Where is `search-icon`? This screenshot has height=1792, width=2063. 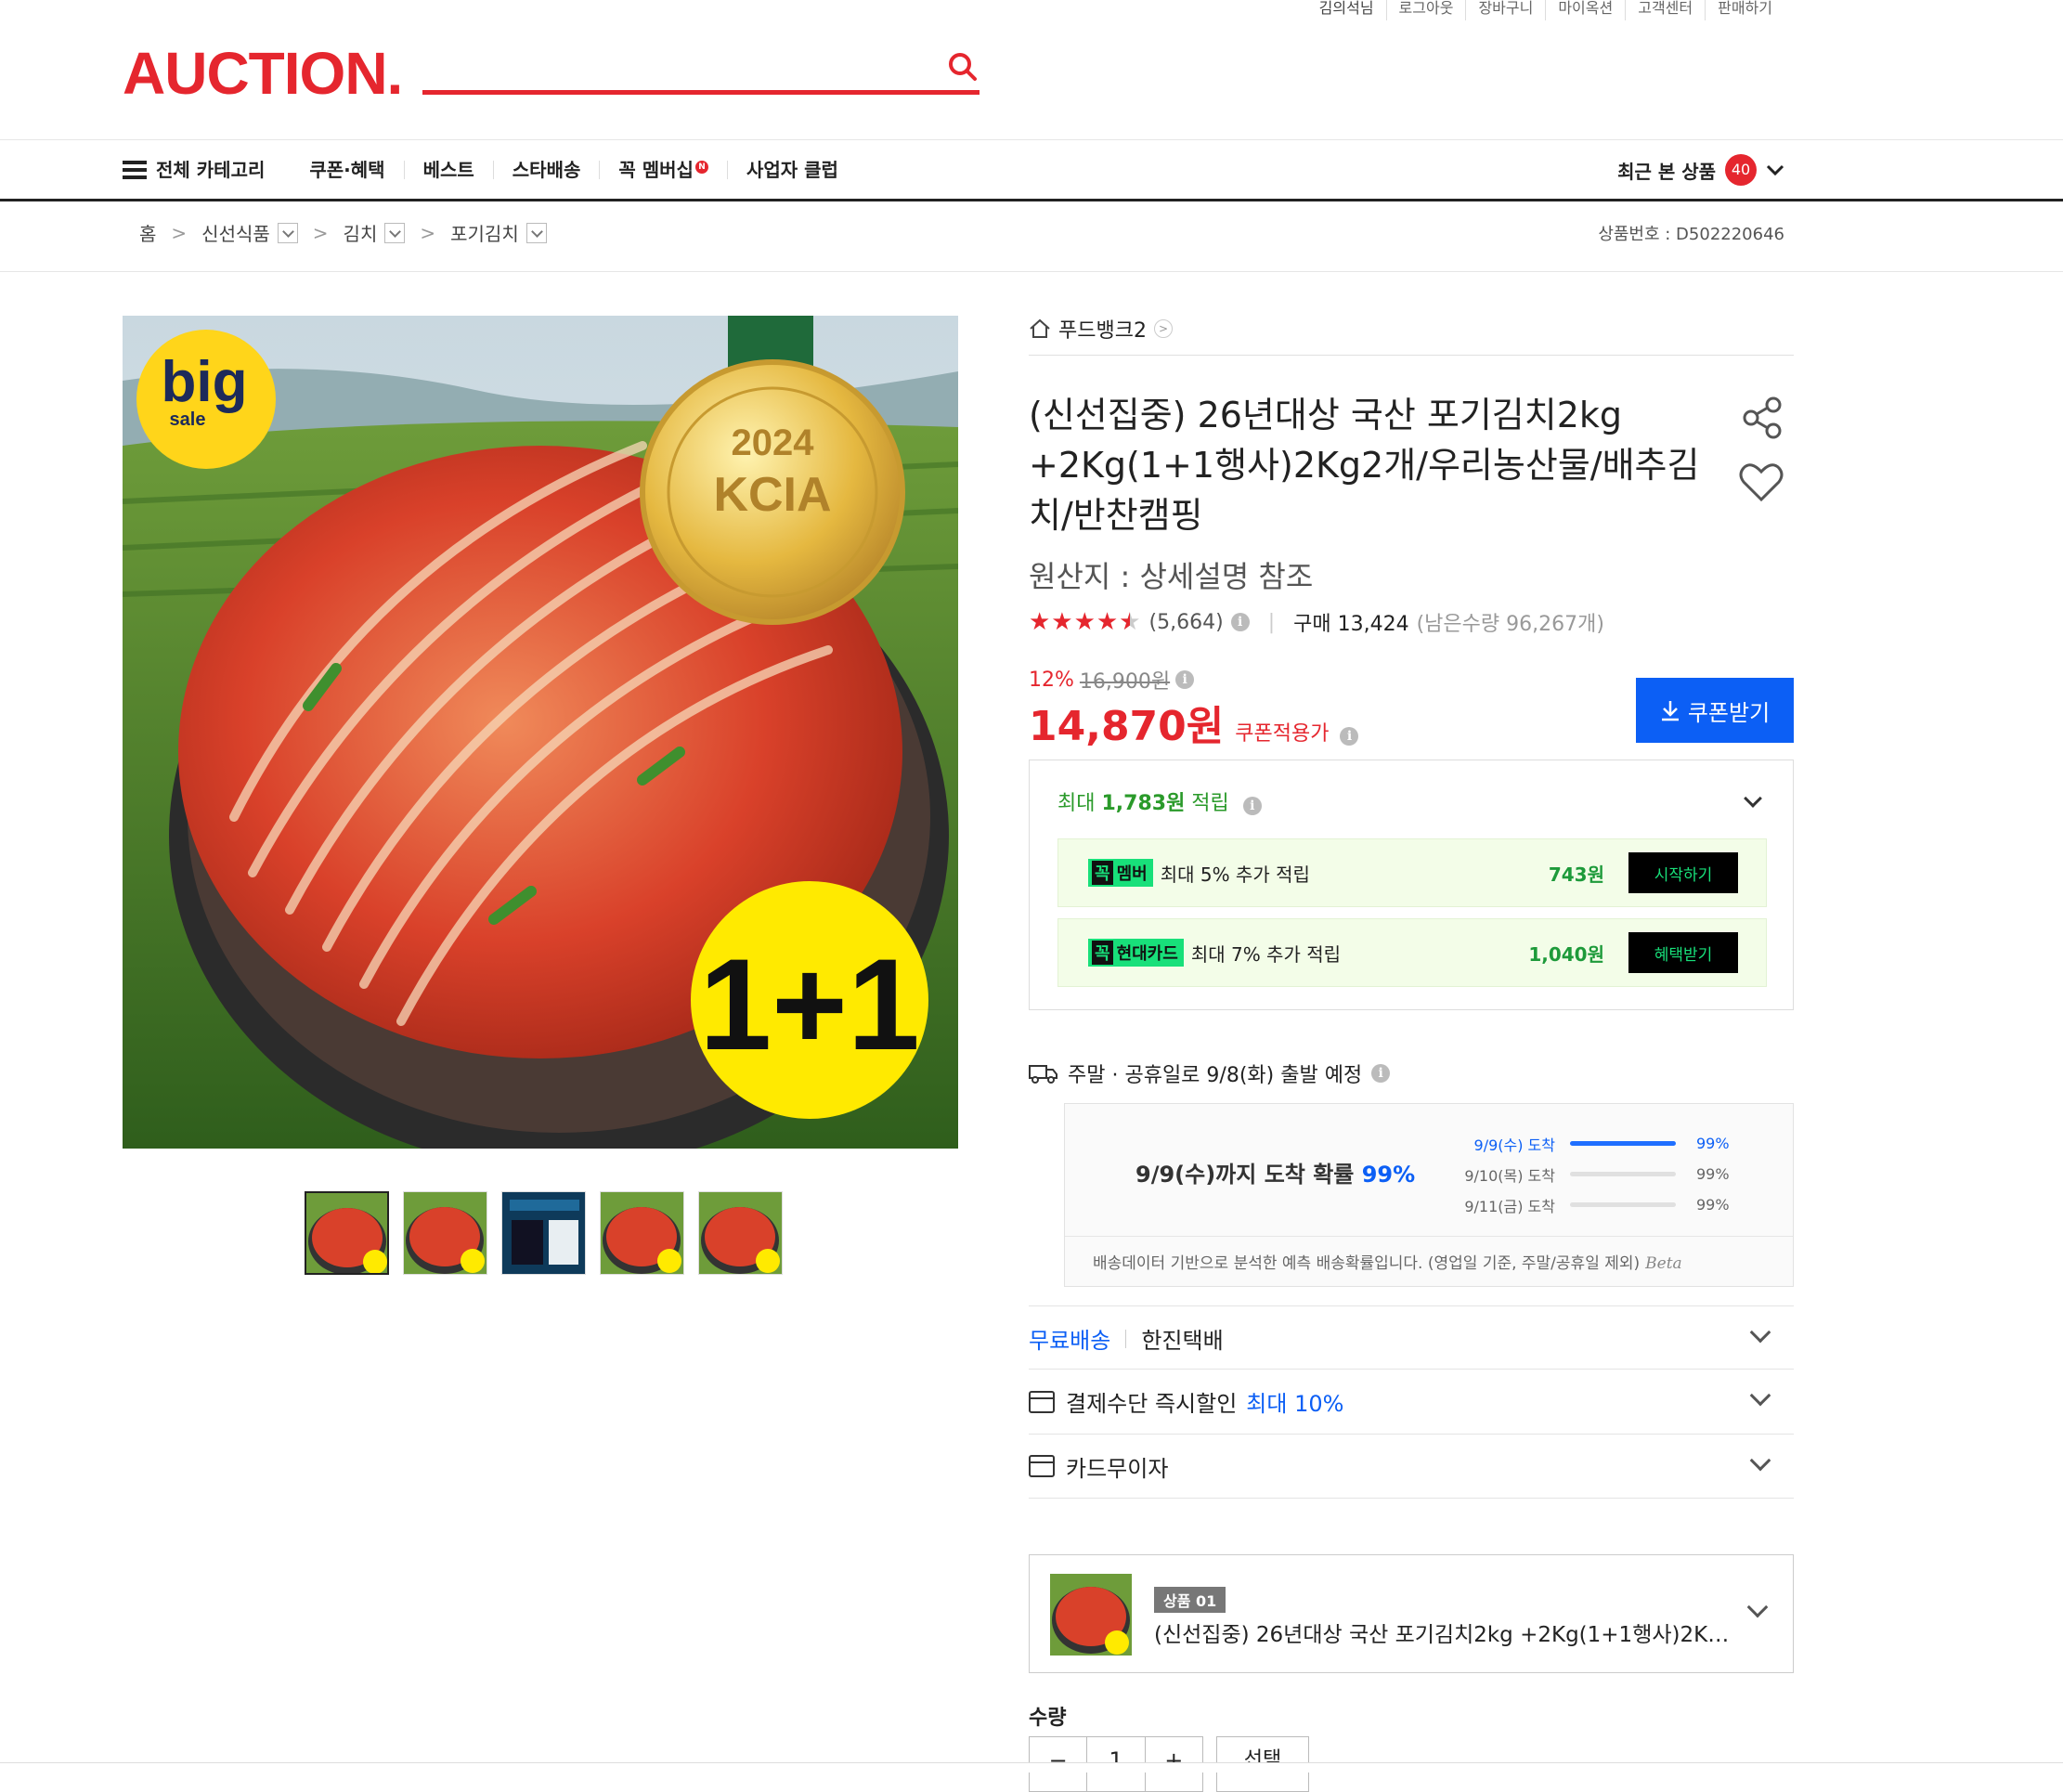
search-icon is located at coordinates (963, 67).